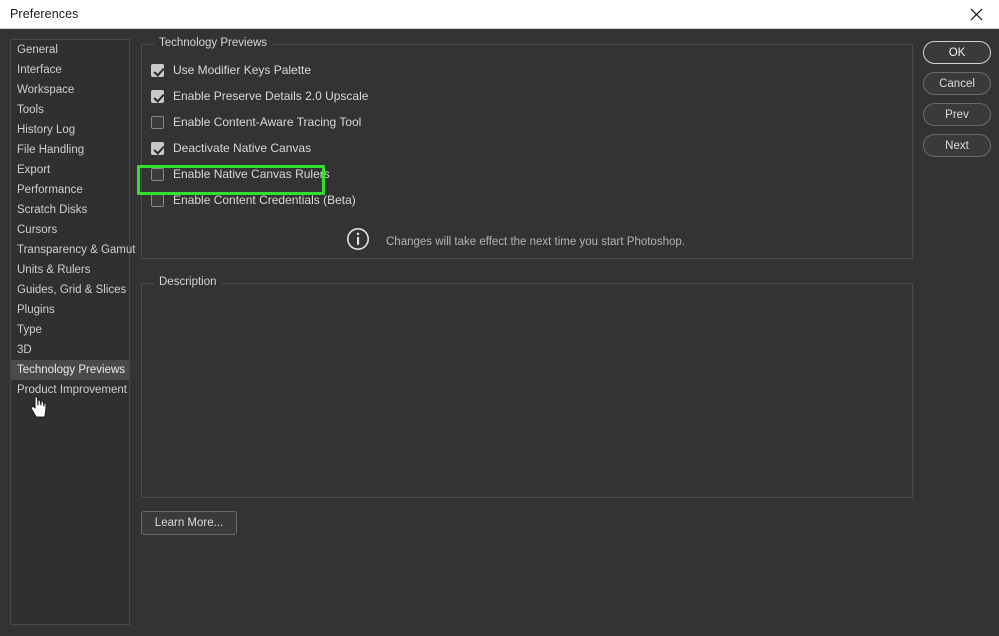 This screenshot has width=999, height=636. What do you see at coordinates (271, 96) in the screenshot?
I see `checkbox-label: Enable Preserve Details 2.0 Upscale` at bounding box center [271, 96].